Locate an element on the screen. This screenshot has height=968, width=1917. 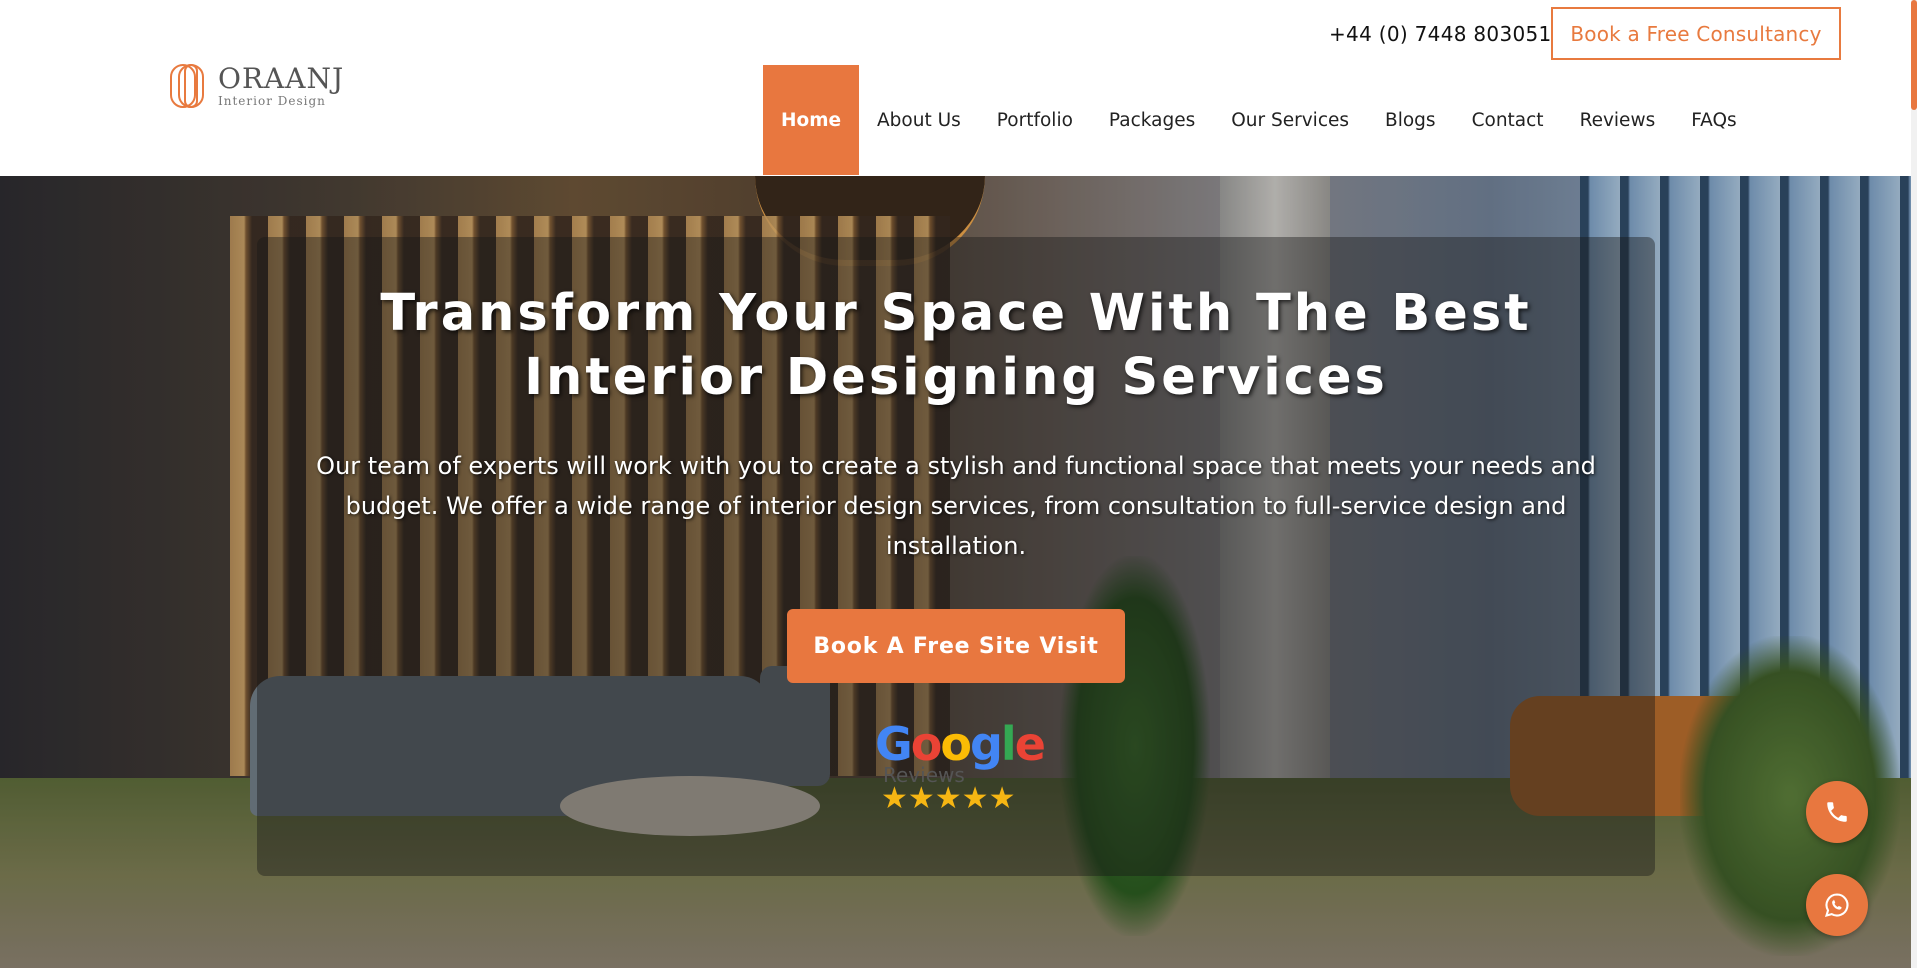
call-button is located at coordinates (1837, 812).